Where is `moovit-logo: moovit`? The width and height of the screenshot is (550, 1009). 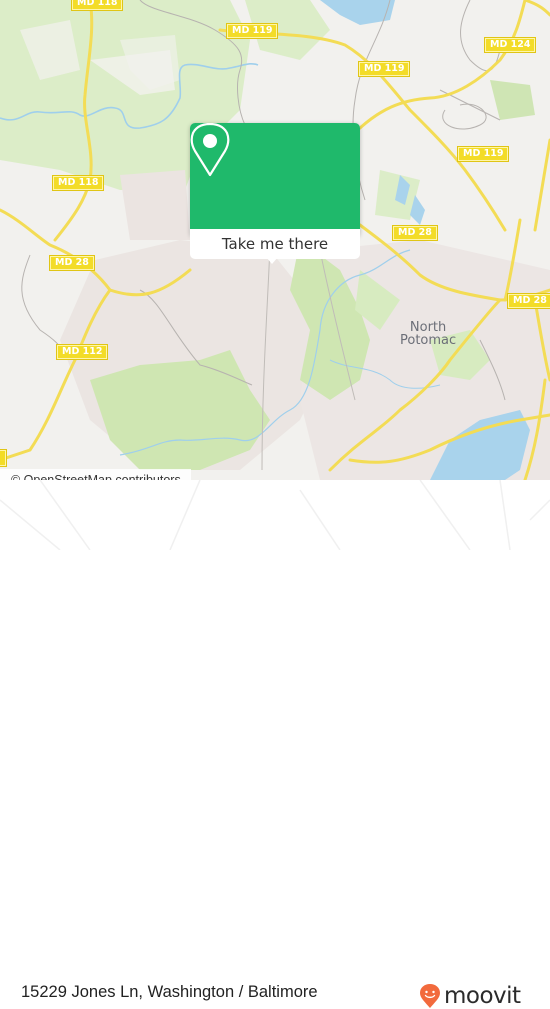
moovit-logo: moovit is located at coordinates (470, 996).